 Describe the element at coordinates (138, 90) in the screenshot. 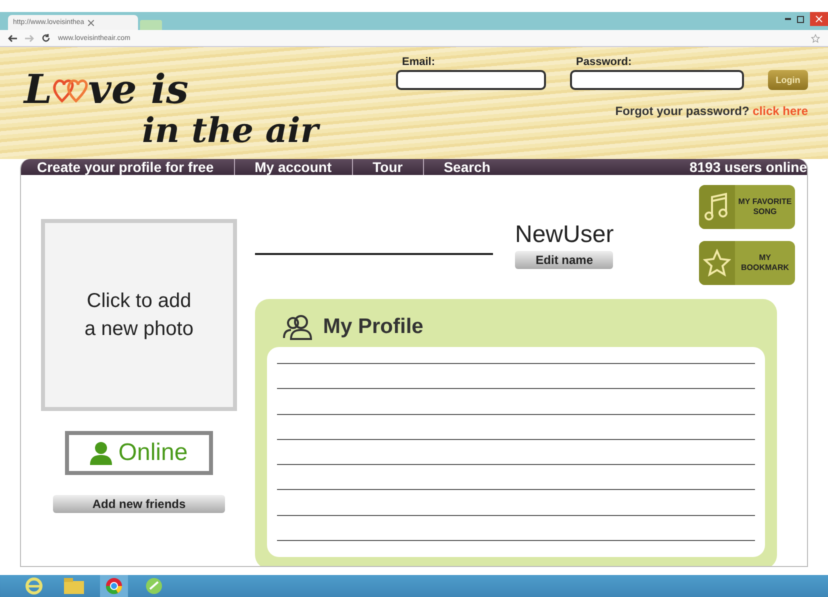

I see `logo-text: ve is` at that location.